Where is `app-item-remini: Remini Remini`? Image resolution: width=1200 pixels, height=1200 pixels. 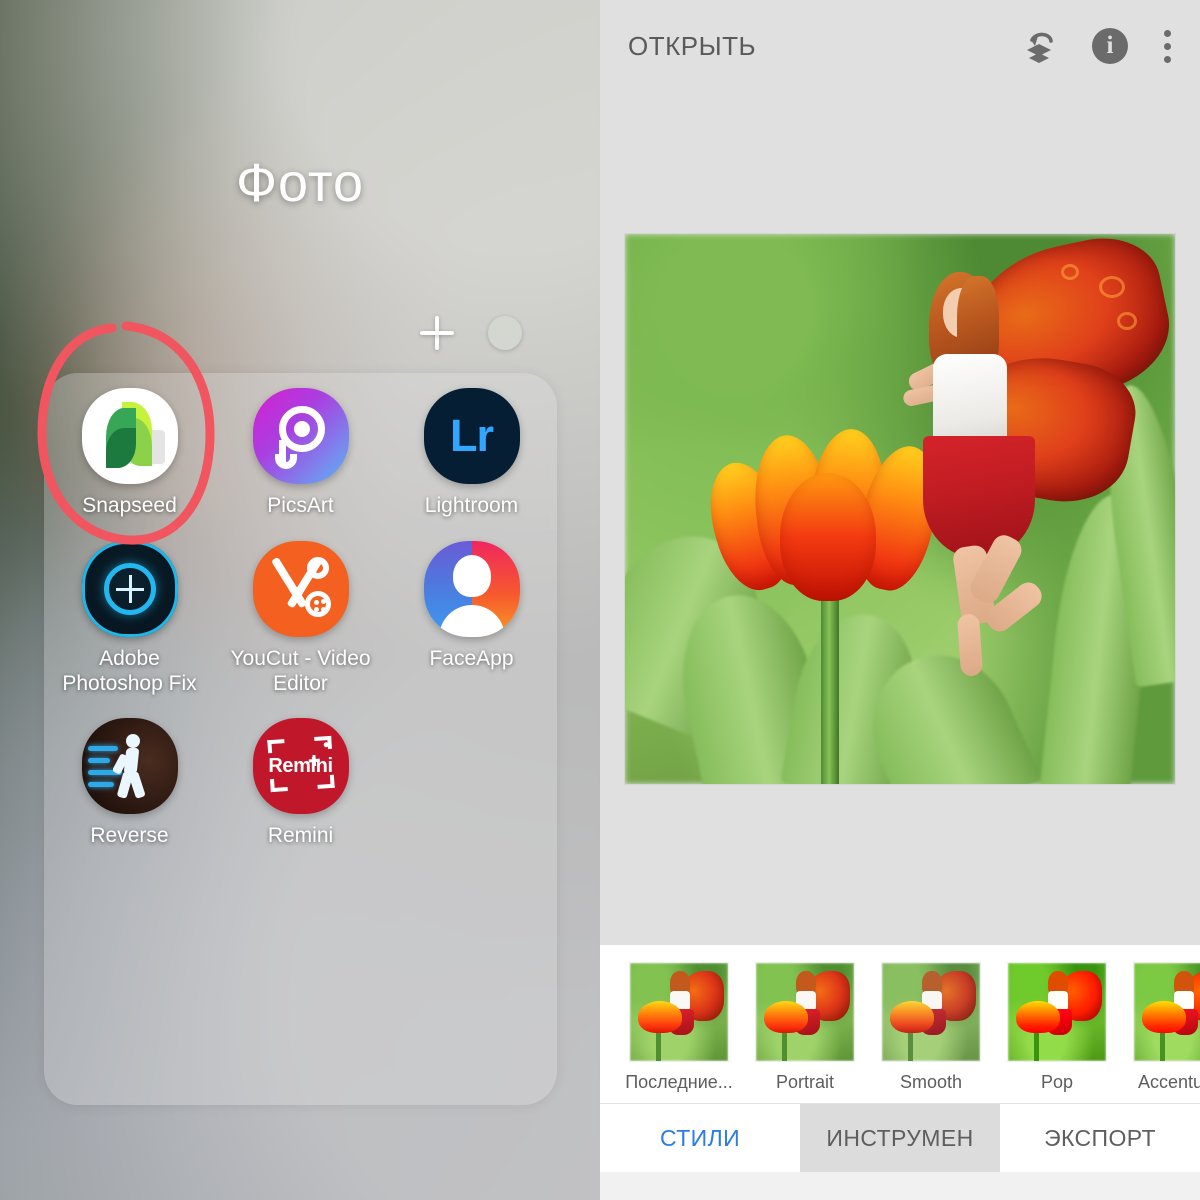
app-item-remini: Remini Remini is located at coordinates (300, 783).